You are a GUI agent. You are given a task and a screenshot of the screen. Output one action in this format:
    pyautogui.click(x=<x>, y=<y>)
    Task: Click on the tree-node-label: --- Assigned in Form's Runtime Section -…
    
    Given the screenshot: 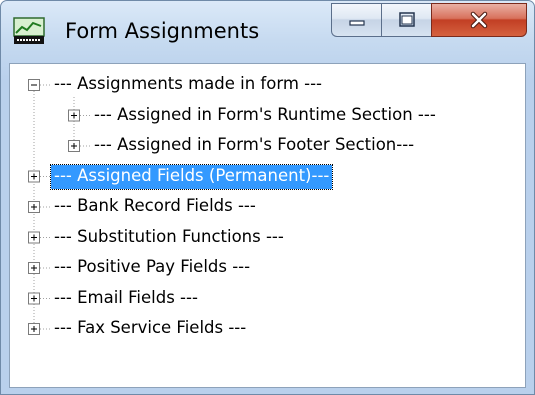 What is the action you would take?
    pyautogui.click(x=265, y=116)
    